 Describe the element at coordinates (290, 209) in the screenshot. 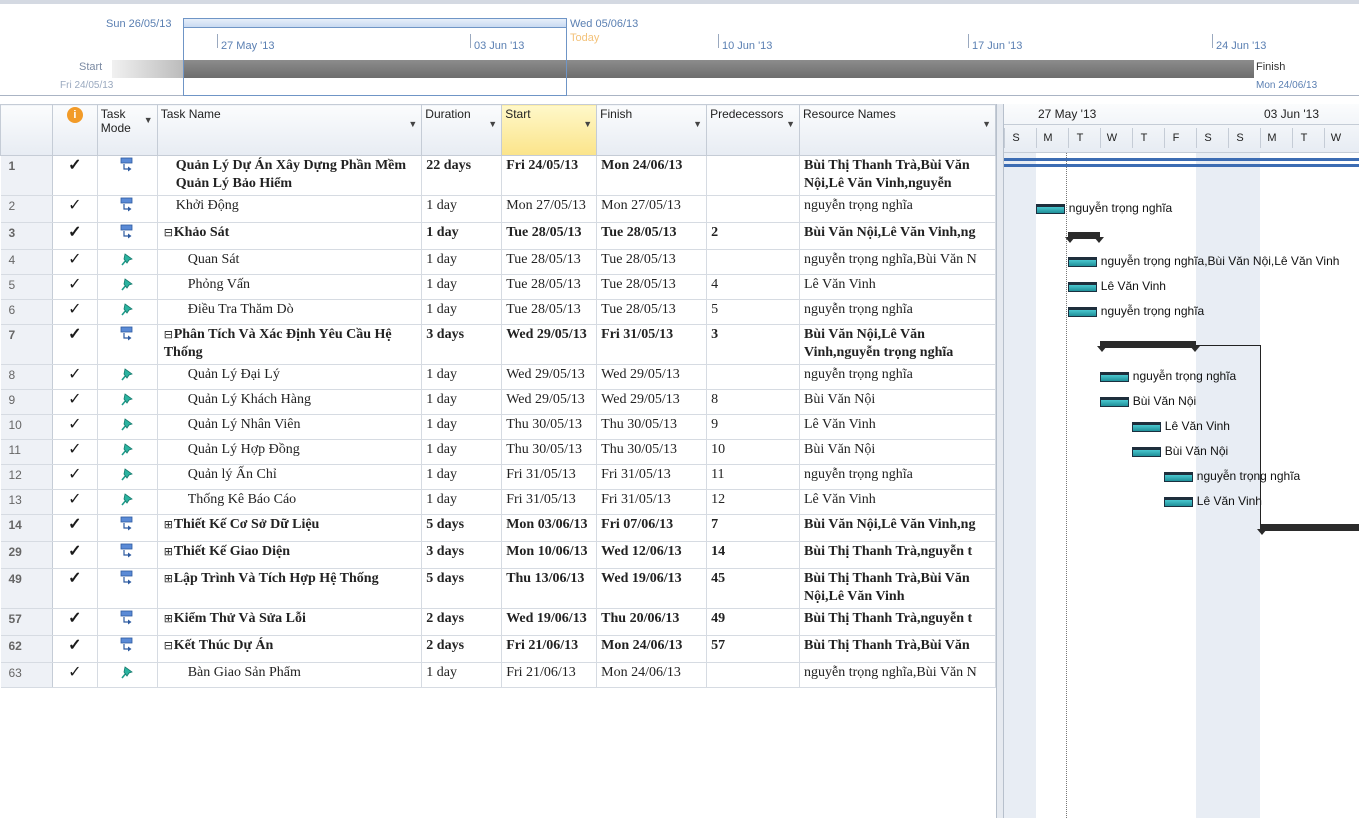

I see `task-name-cell: Khởi Động` at that location.